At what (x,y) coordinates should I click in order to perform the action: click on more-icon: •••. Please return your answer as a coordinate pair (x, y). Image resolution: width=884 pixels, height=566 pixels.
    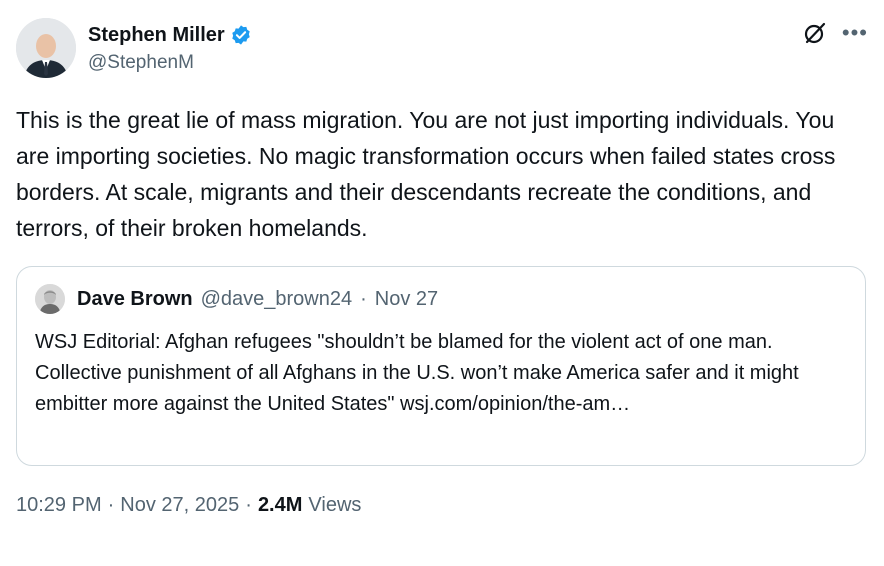
    Looking at the image, I should click on (855, 33).